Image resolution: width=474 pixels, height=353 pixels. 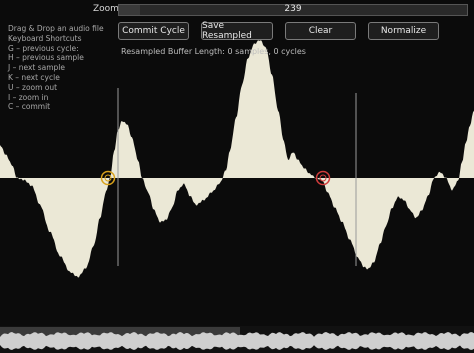 I want to click on help-line: Keyboard Shortcuts, so click(x=45, y=38).